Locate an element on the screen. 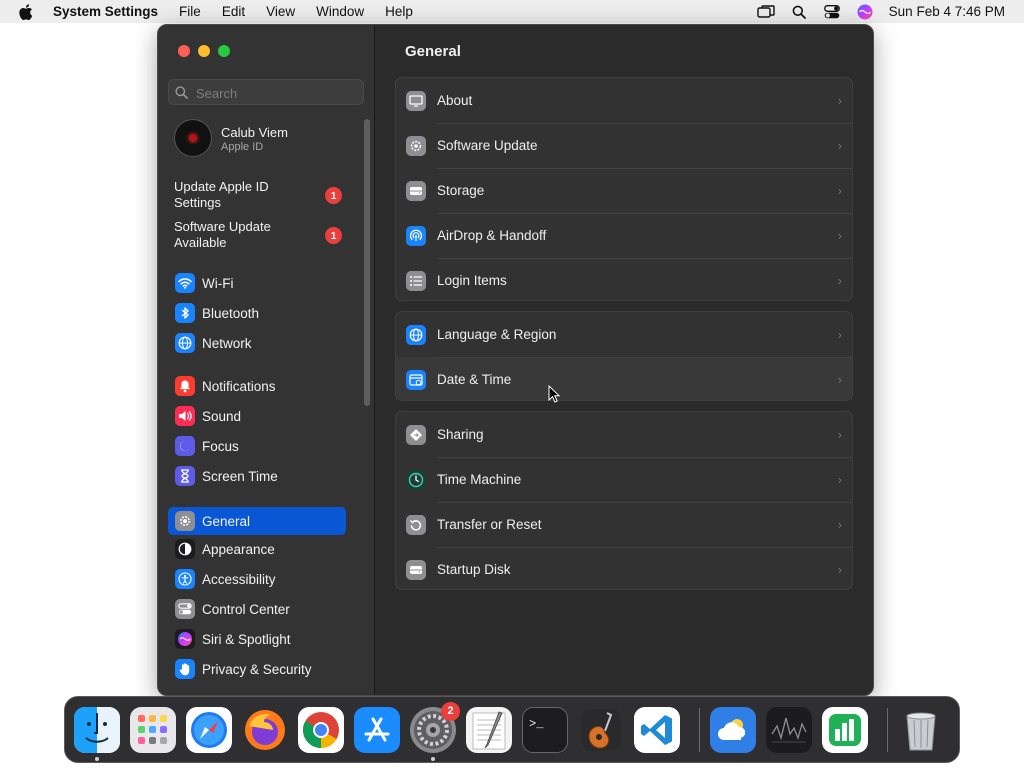 The width and height of the screenshot is (1024, 768). garageband-icon is located at coordinates (601, 730).